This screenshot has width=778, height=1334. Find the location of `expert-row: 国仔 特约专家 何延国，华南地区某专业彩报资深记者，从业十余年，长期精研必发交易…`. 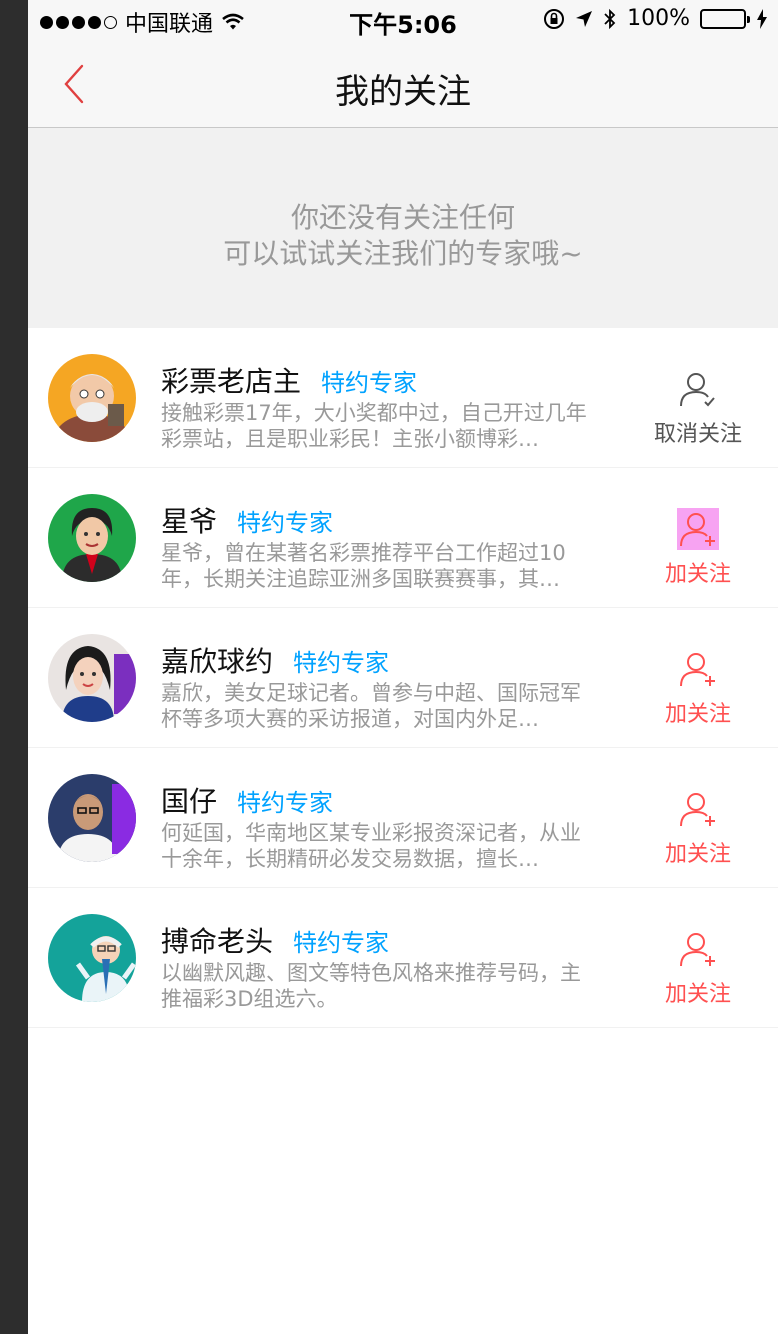

expert-row: 国仔 特约专家 何延国，华南地区某专业彩报资深记者，从业十余年，长期精研必发交易… is located at coordinates (403, 818).